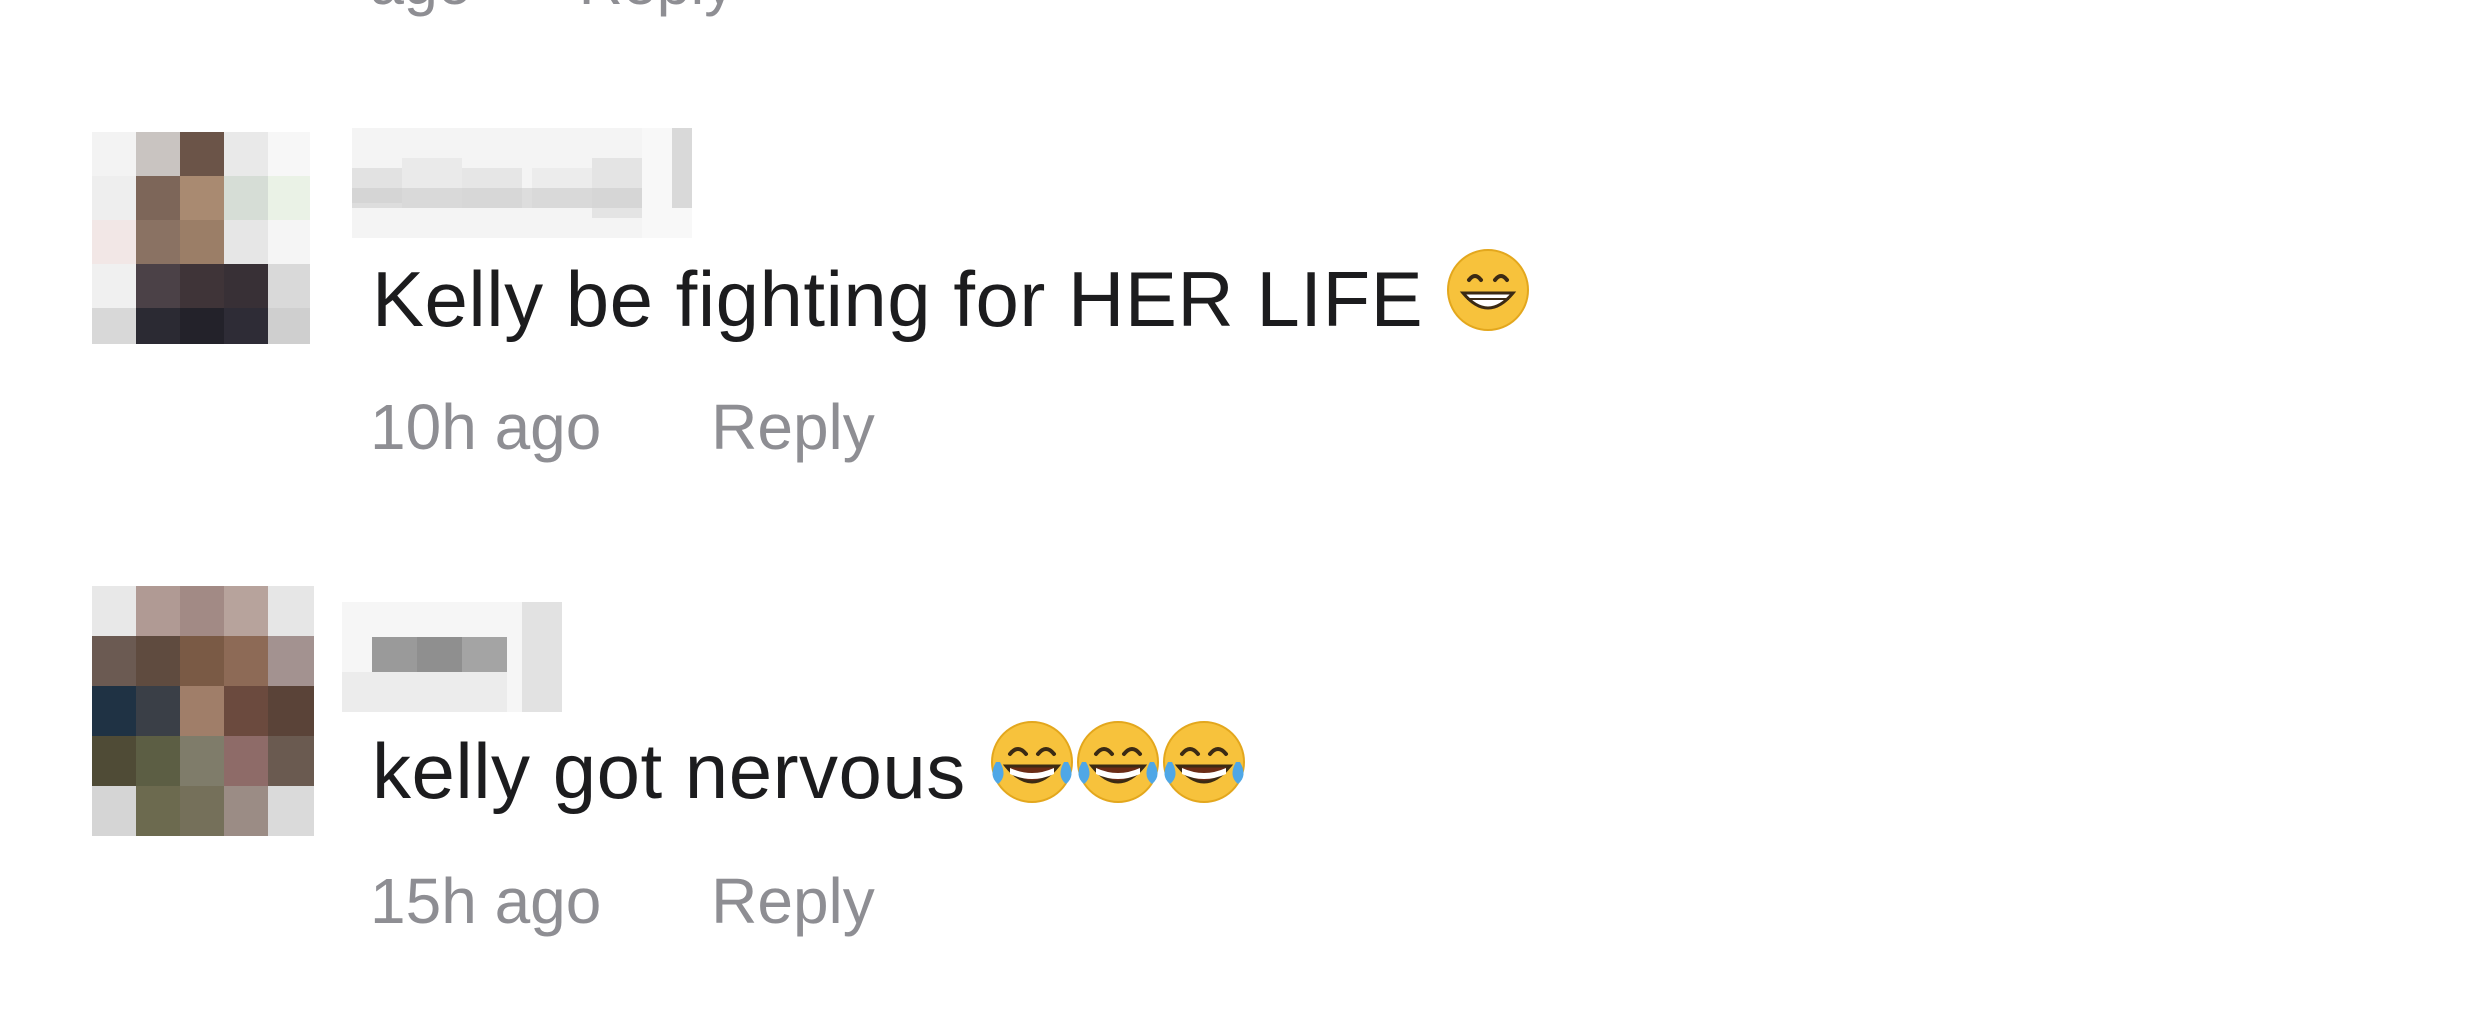  Describe the element at coordinates (1488, 299) in the screenshot. I see `grinning-face-icon` at that location.